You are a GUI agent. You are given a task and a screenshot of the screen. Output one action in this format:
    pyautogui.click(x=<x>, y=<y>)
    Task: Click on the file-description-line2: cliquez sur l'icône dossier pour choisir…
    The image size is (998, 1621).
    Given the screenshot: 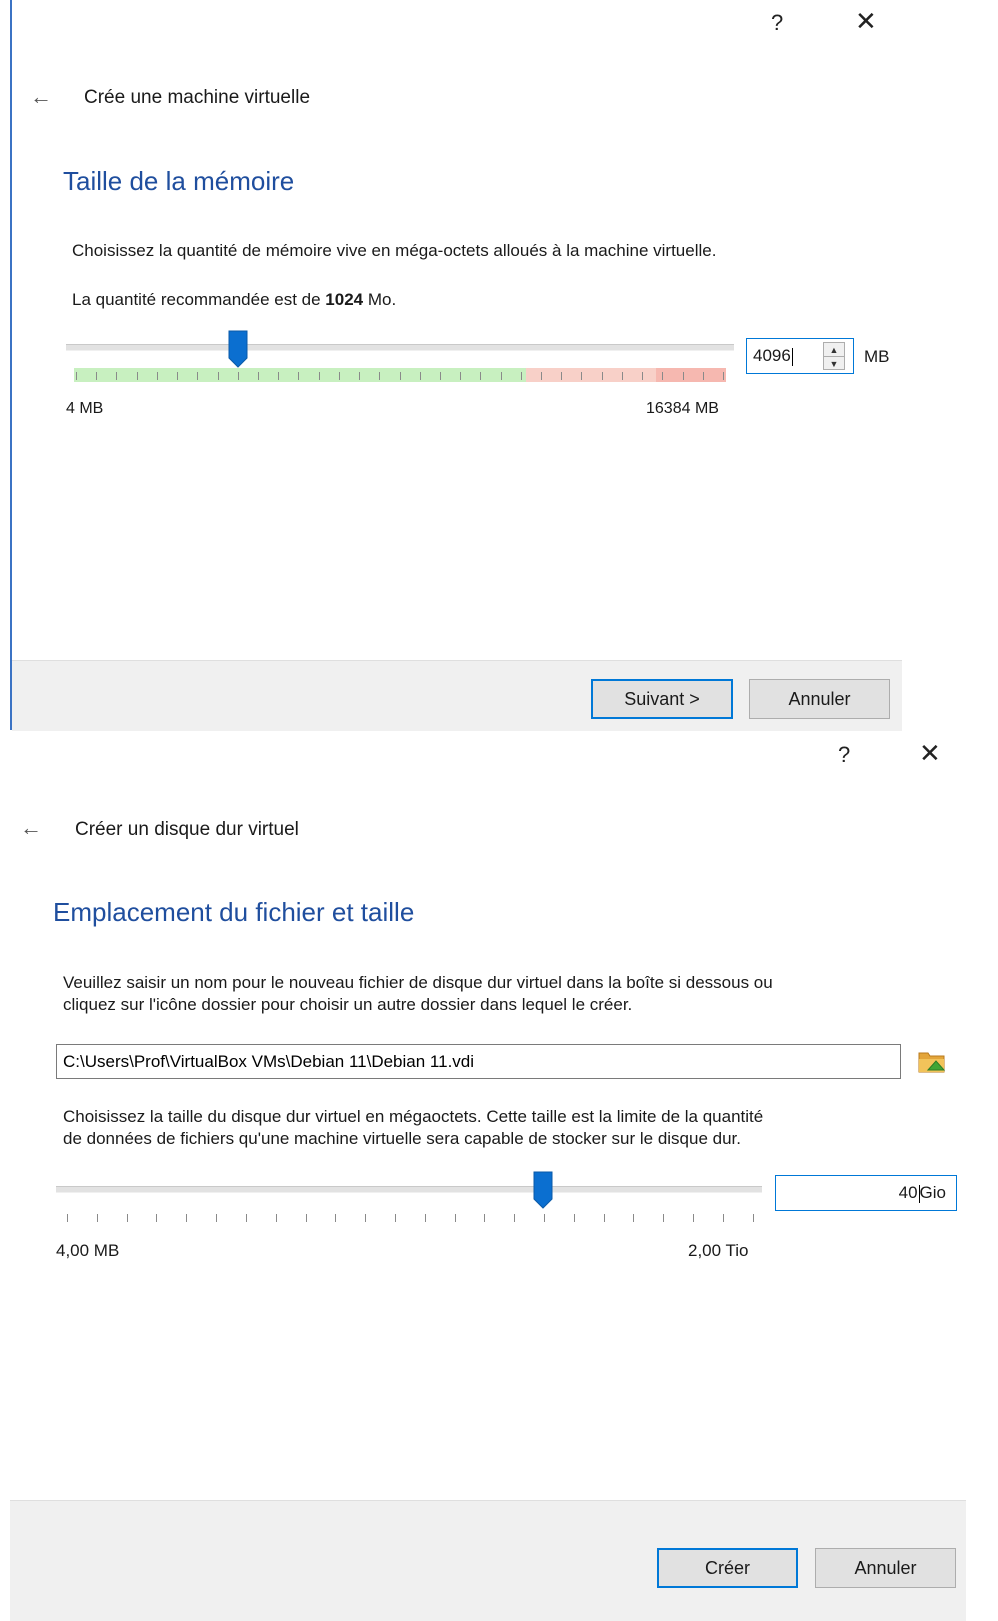 What is the action you would take?
    pyautogui.click(x=348, y=1004)
    